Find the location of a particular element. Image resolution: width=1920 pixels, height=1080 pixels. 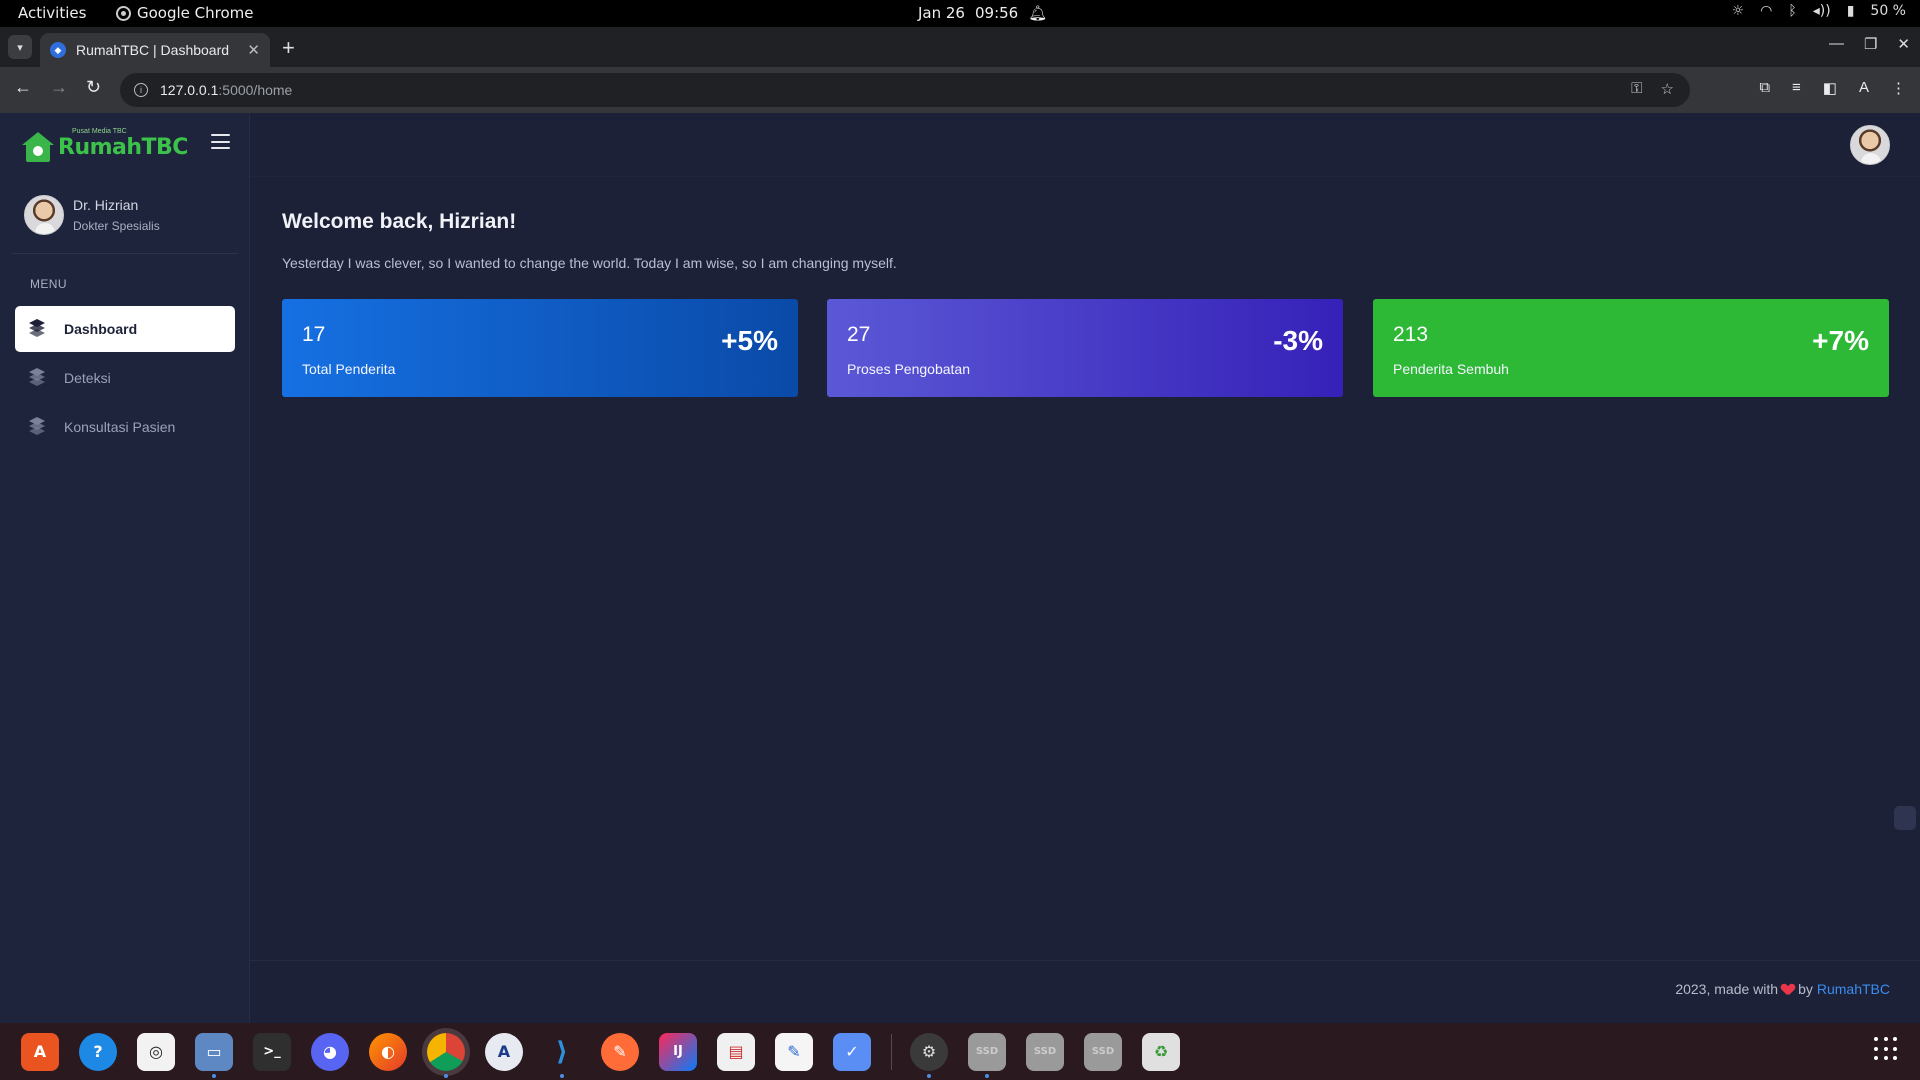

battery-percentage: 50 % is located at coordinates (1888, 11).